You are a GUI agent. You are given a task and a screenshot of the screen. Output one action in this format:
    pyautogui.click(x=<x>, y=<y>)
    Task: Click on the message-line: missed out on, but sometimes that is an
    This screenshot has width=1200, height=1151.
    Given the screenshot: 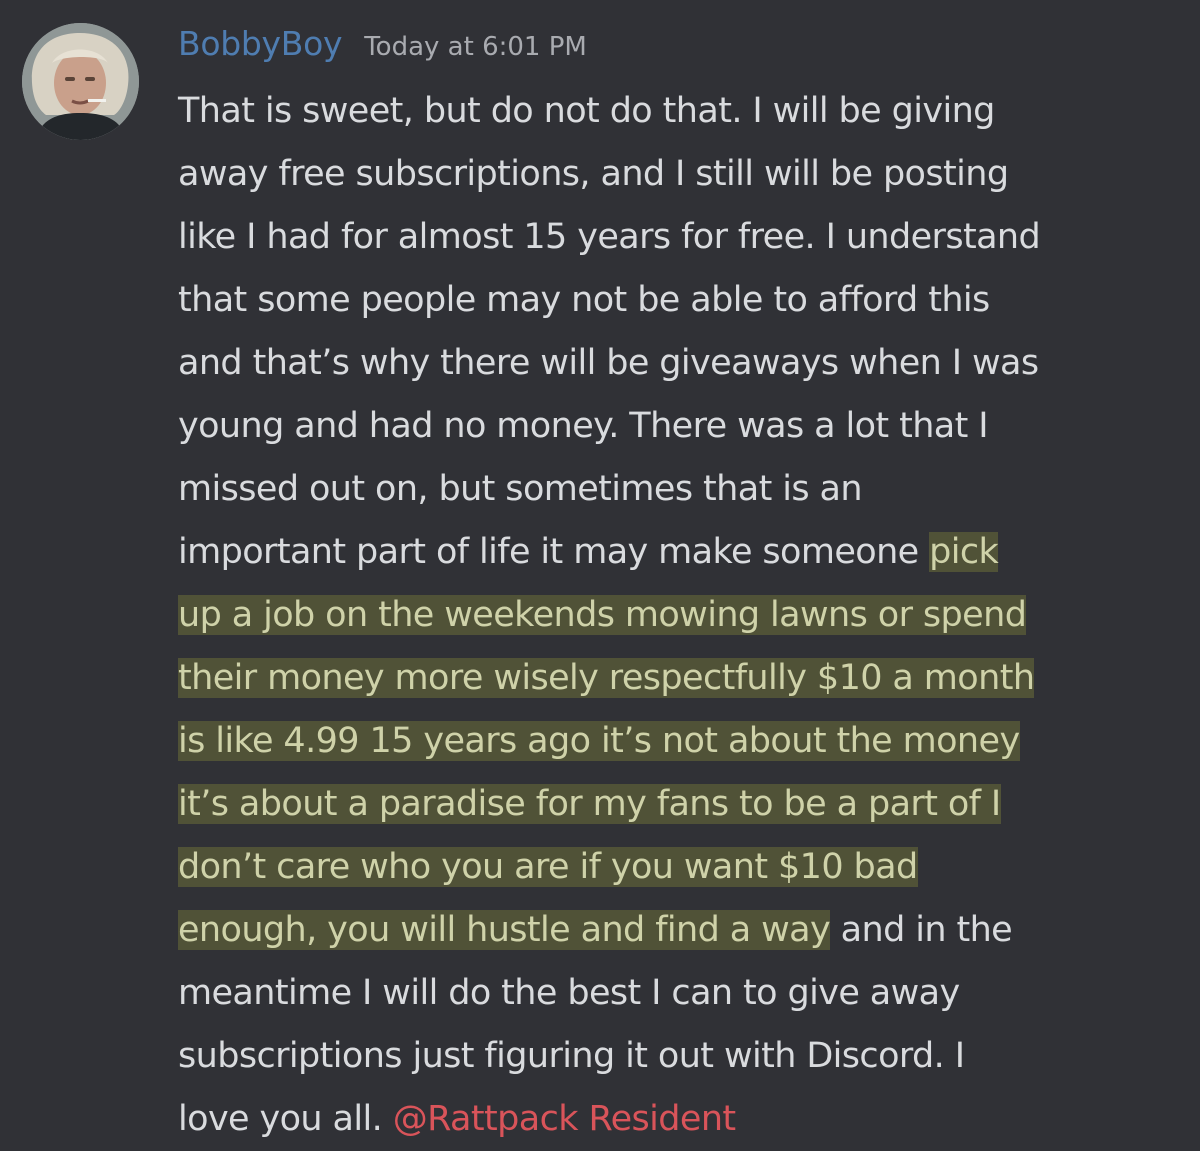 What is the action you would take?
    pyautogui.click(x=520, y=489)
    